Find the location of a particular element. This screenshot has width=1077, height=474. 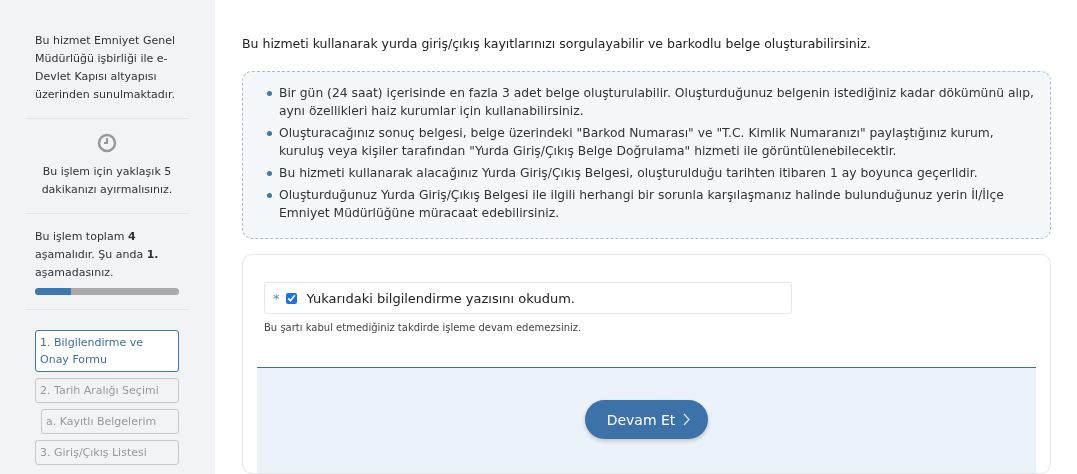

step-item: 2. Tarih Aralığı Seçimi is located at coordinates (107, 390).